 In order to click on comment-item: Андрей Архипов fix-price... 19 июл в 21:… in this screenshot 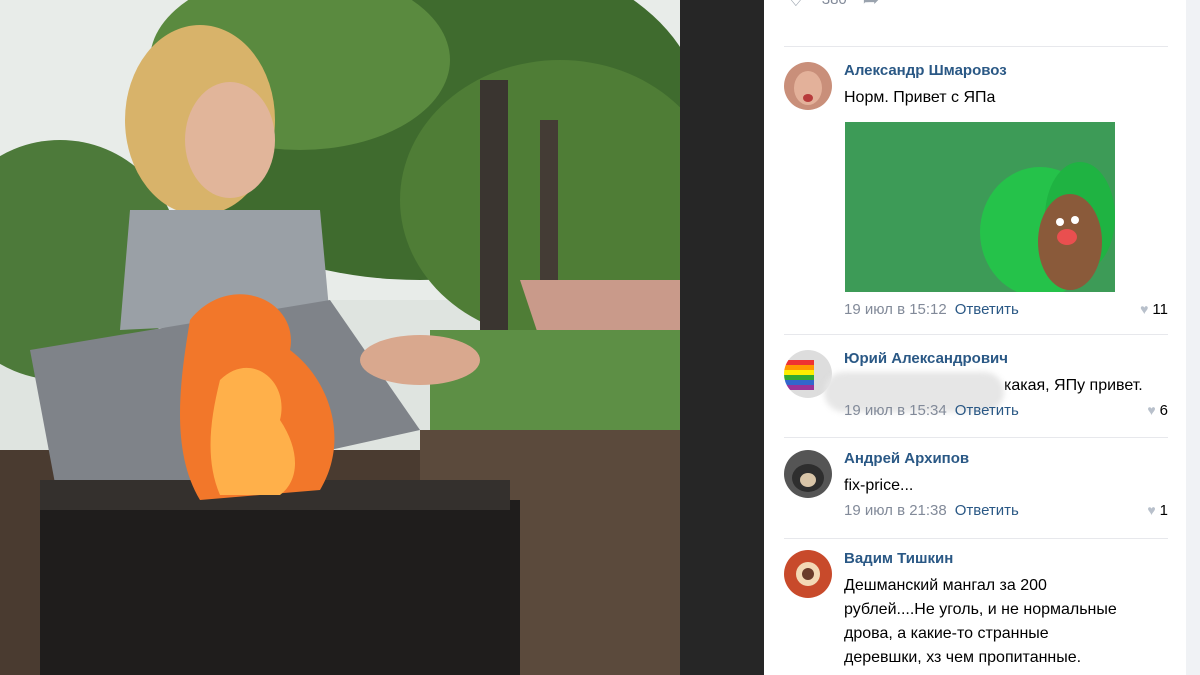, I will do `click(976, 494)`.